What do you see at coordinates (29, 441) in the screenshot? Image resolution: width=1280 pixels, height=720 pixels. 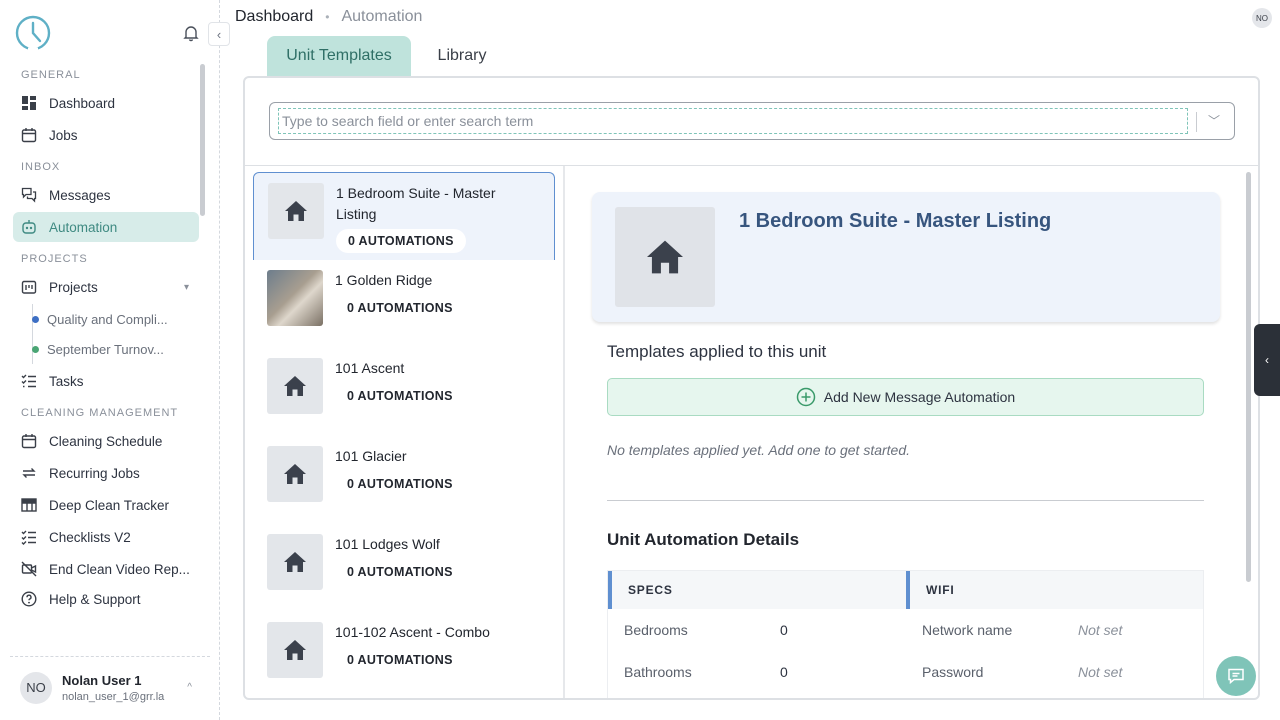 I see `calendar-icon` at bounding box center [29, 441].